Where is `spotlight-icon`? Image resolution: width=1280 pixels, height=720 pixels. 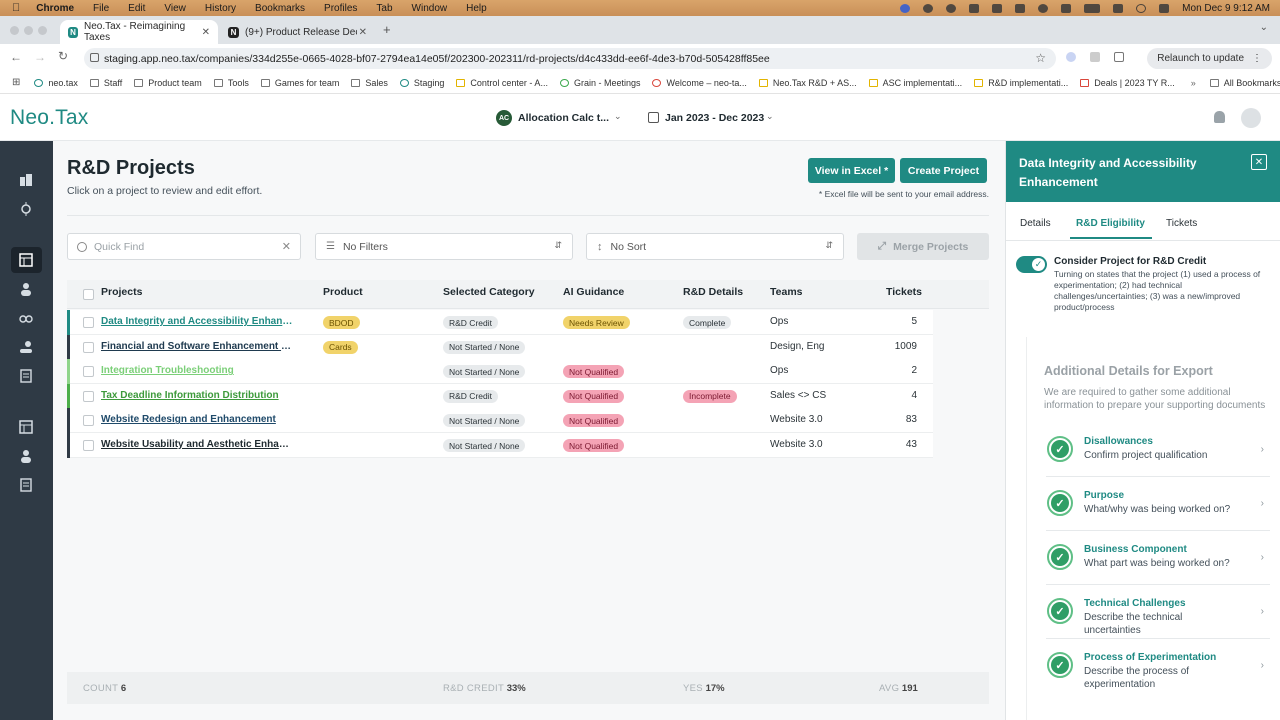
spotlight-icon is located at coordinates (1141, 8).